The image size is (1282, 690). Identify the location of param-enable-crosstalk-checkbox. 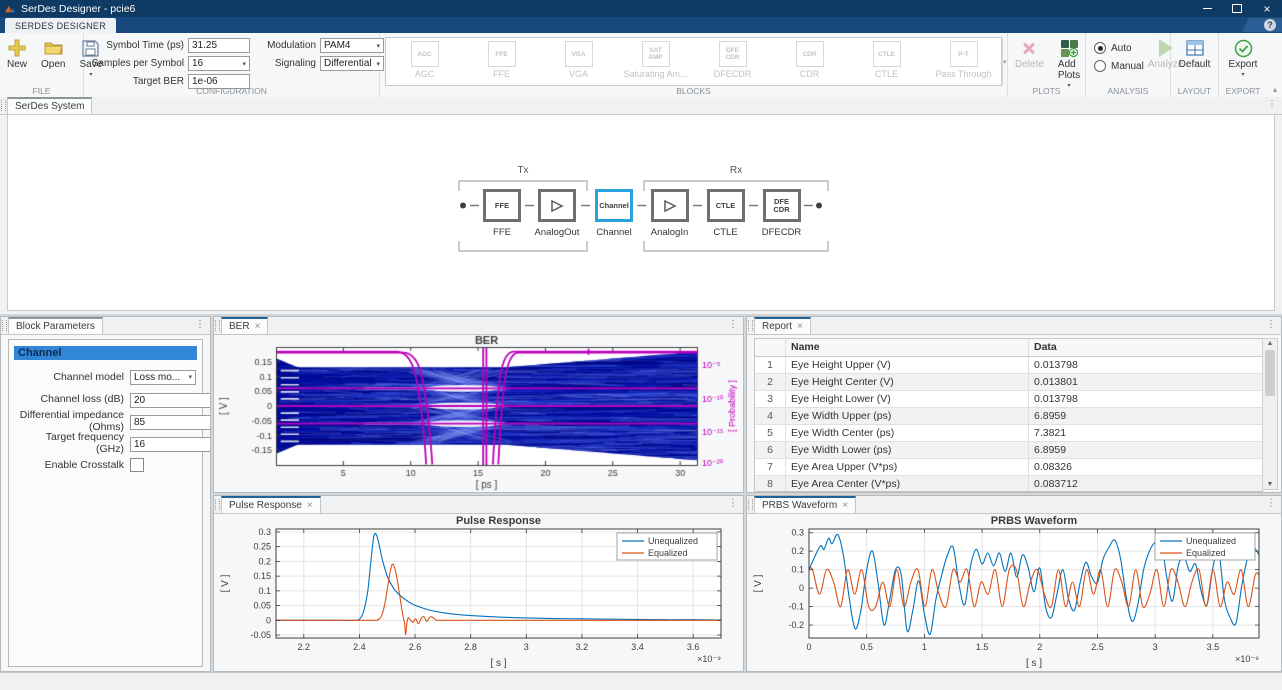
(137, 465).